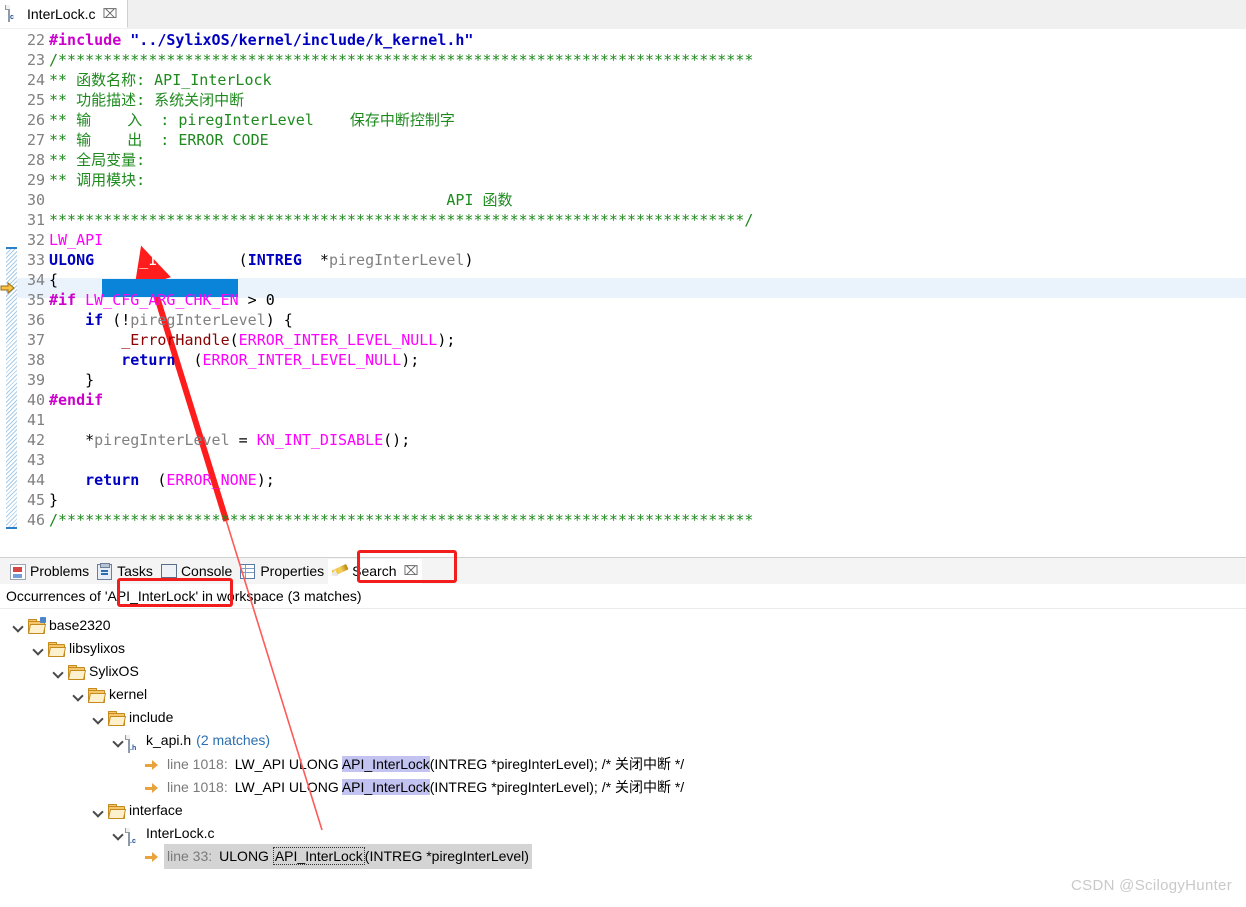  I want to click on tree-node-row: .h k_api.h (2 matches), so click(190, 741).